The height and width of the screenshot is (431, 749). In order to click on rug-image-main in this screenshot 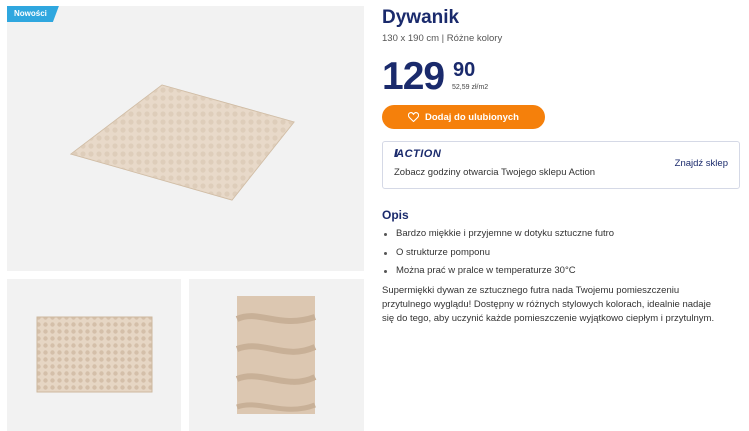, I will do `click(182, 142)`.